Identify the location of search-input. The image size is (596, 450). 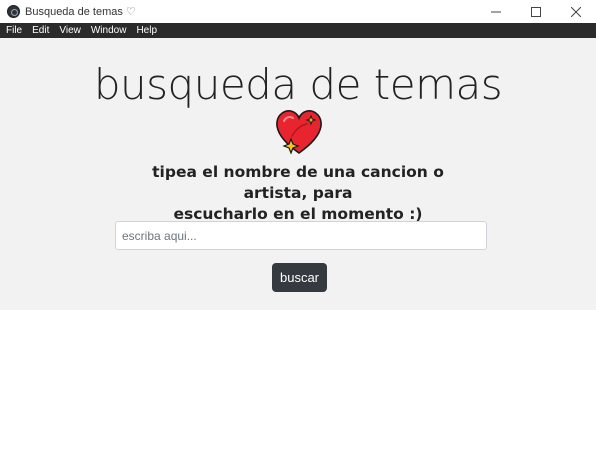
(301, 235).